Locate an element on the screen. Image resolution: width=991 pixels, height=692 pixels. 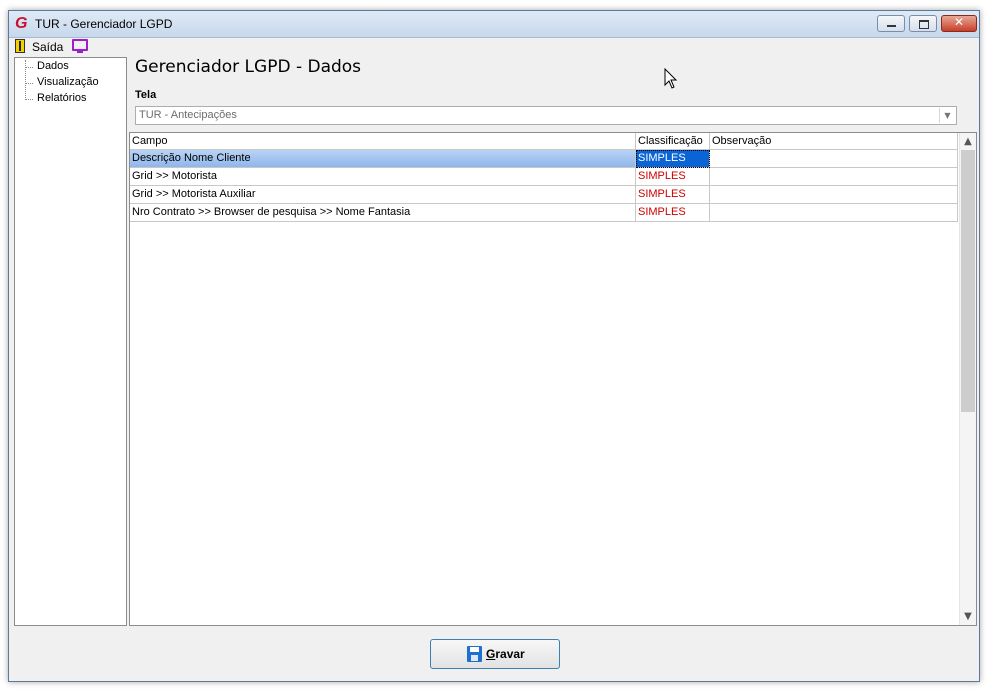
floppy-disk-icon is located at coordinates (474, 654).